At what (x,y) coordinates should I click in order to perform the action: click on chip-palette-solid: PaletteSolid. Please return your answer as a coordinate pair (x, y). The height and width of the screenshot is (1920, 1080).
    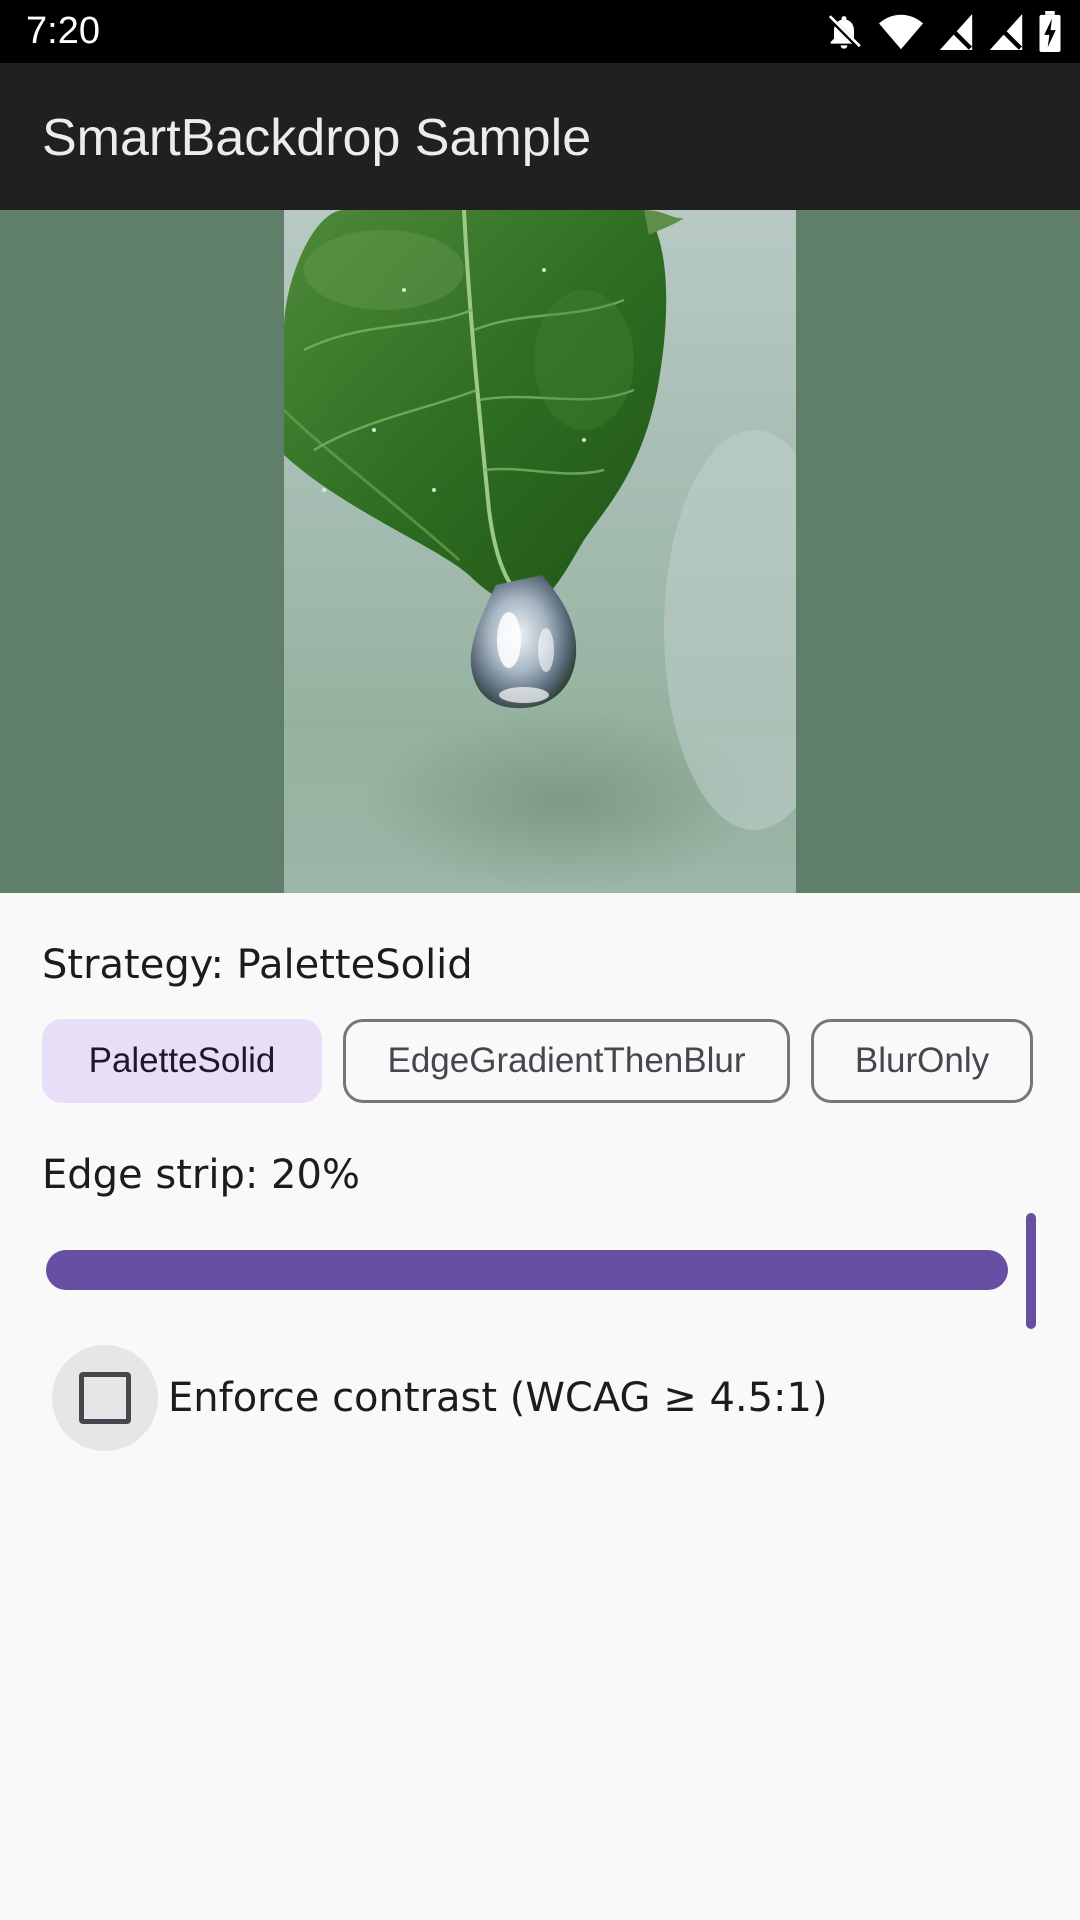
    Looking at the image, I should click on (182, 1061).